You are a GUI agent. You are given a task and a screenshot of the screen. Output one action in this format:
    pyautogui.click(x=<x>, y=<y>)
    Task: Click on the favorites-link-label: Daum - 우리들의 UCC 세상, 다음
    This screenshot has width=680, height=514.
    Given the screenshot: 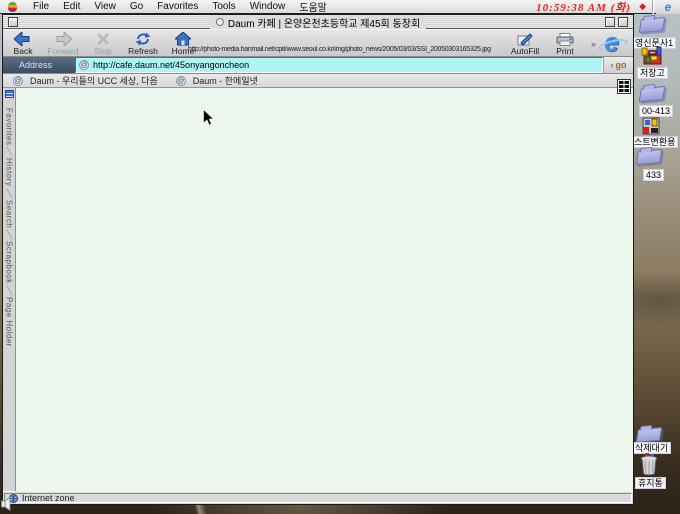 What is the action you would take?
    pyautogui.click(x=94, y=81)
    